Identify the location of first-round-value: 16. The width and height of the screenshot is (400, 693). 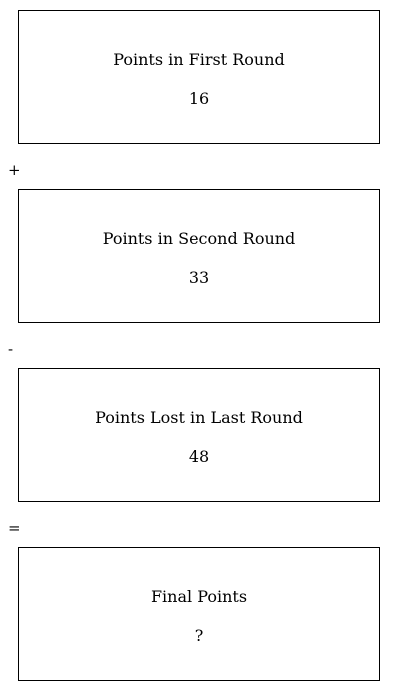
(199, 98).